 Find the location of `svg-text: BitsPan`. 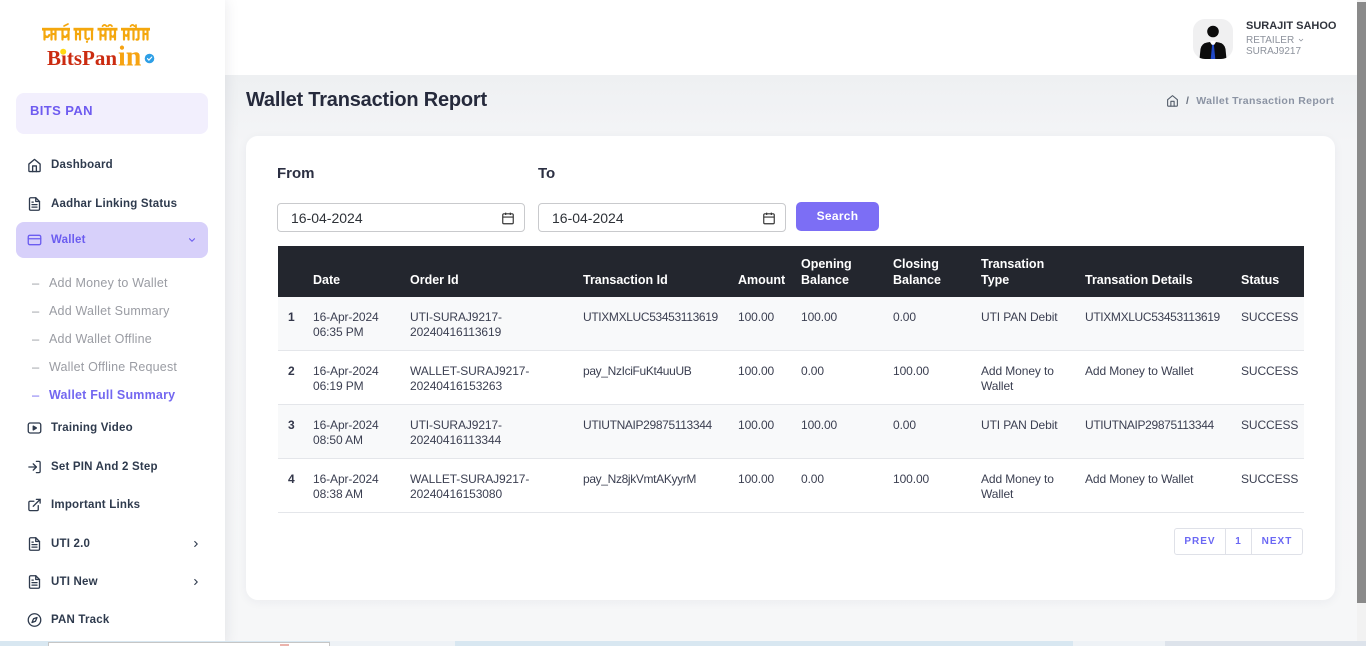

svg-text: BitsPan is located at coordinates (82, 58).